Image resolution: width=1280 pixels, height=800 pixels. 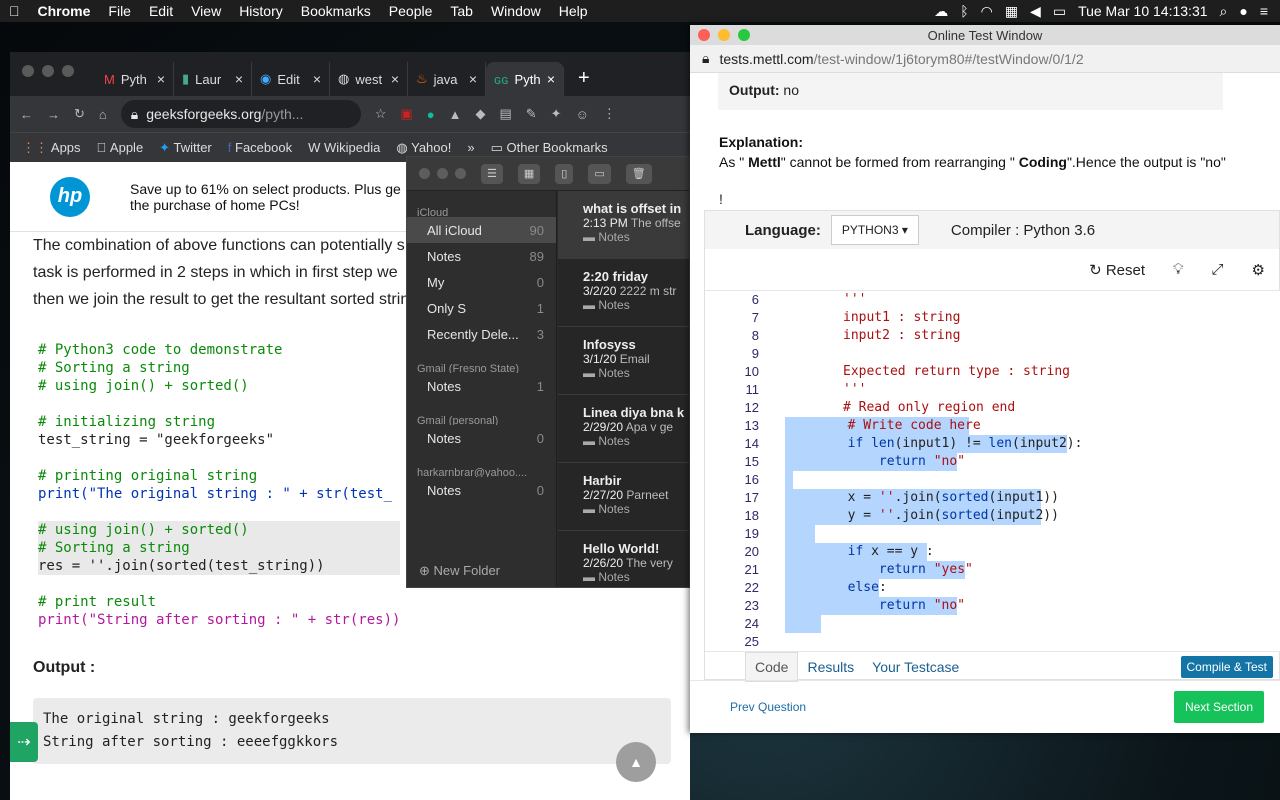 What do you see at coordinates (915, 667) in the screenshot?
I see `tab-your-testcase: Your Testcase` at bounding box center [915, 667].